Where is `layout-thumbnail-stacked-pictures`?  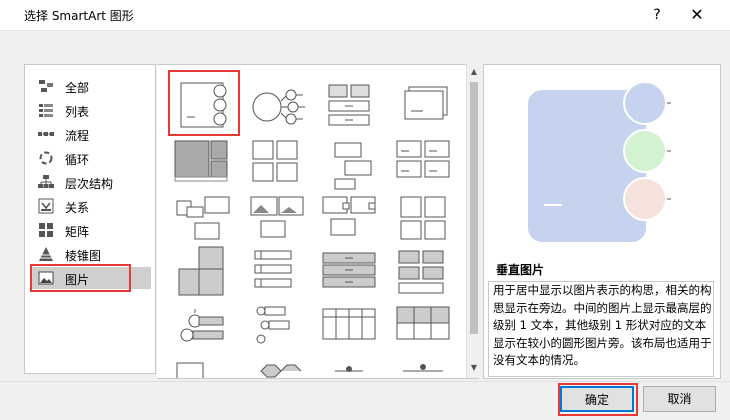
layout-thumbnail-stacked-pictures is located at coordinates (428, 106).